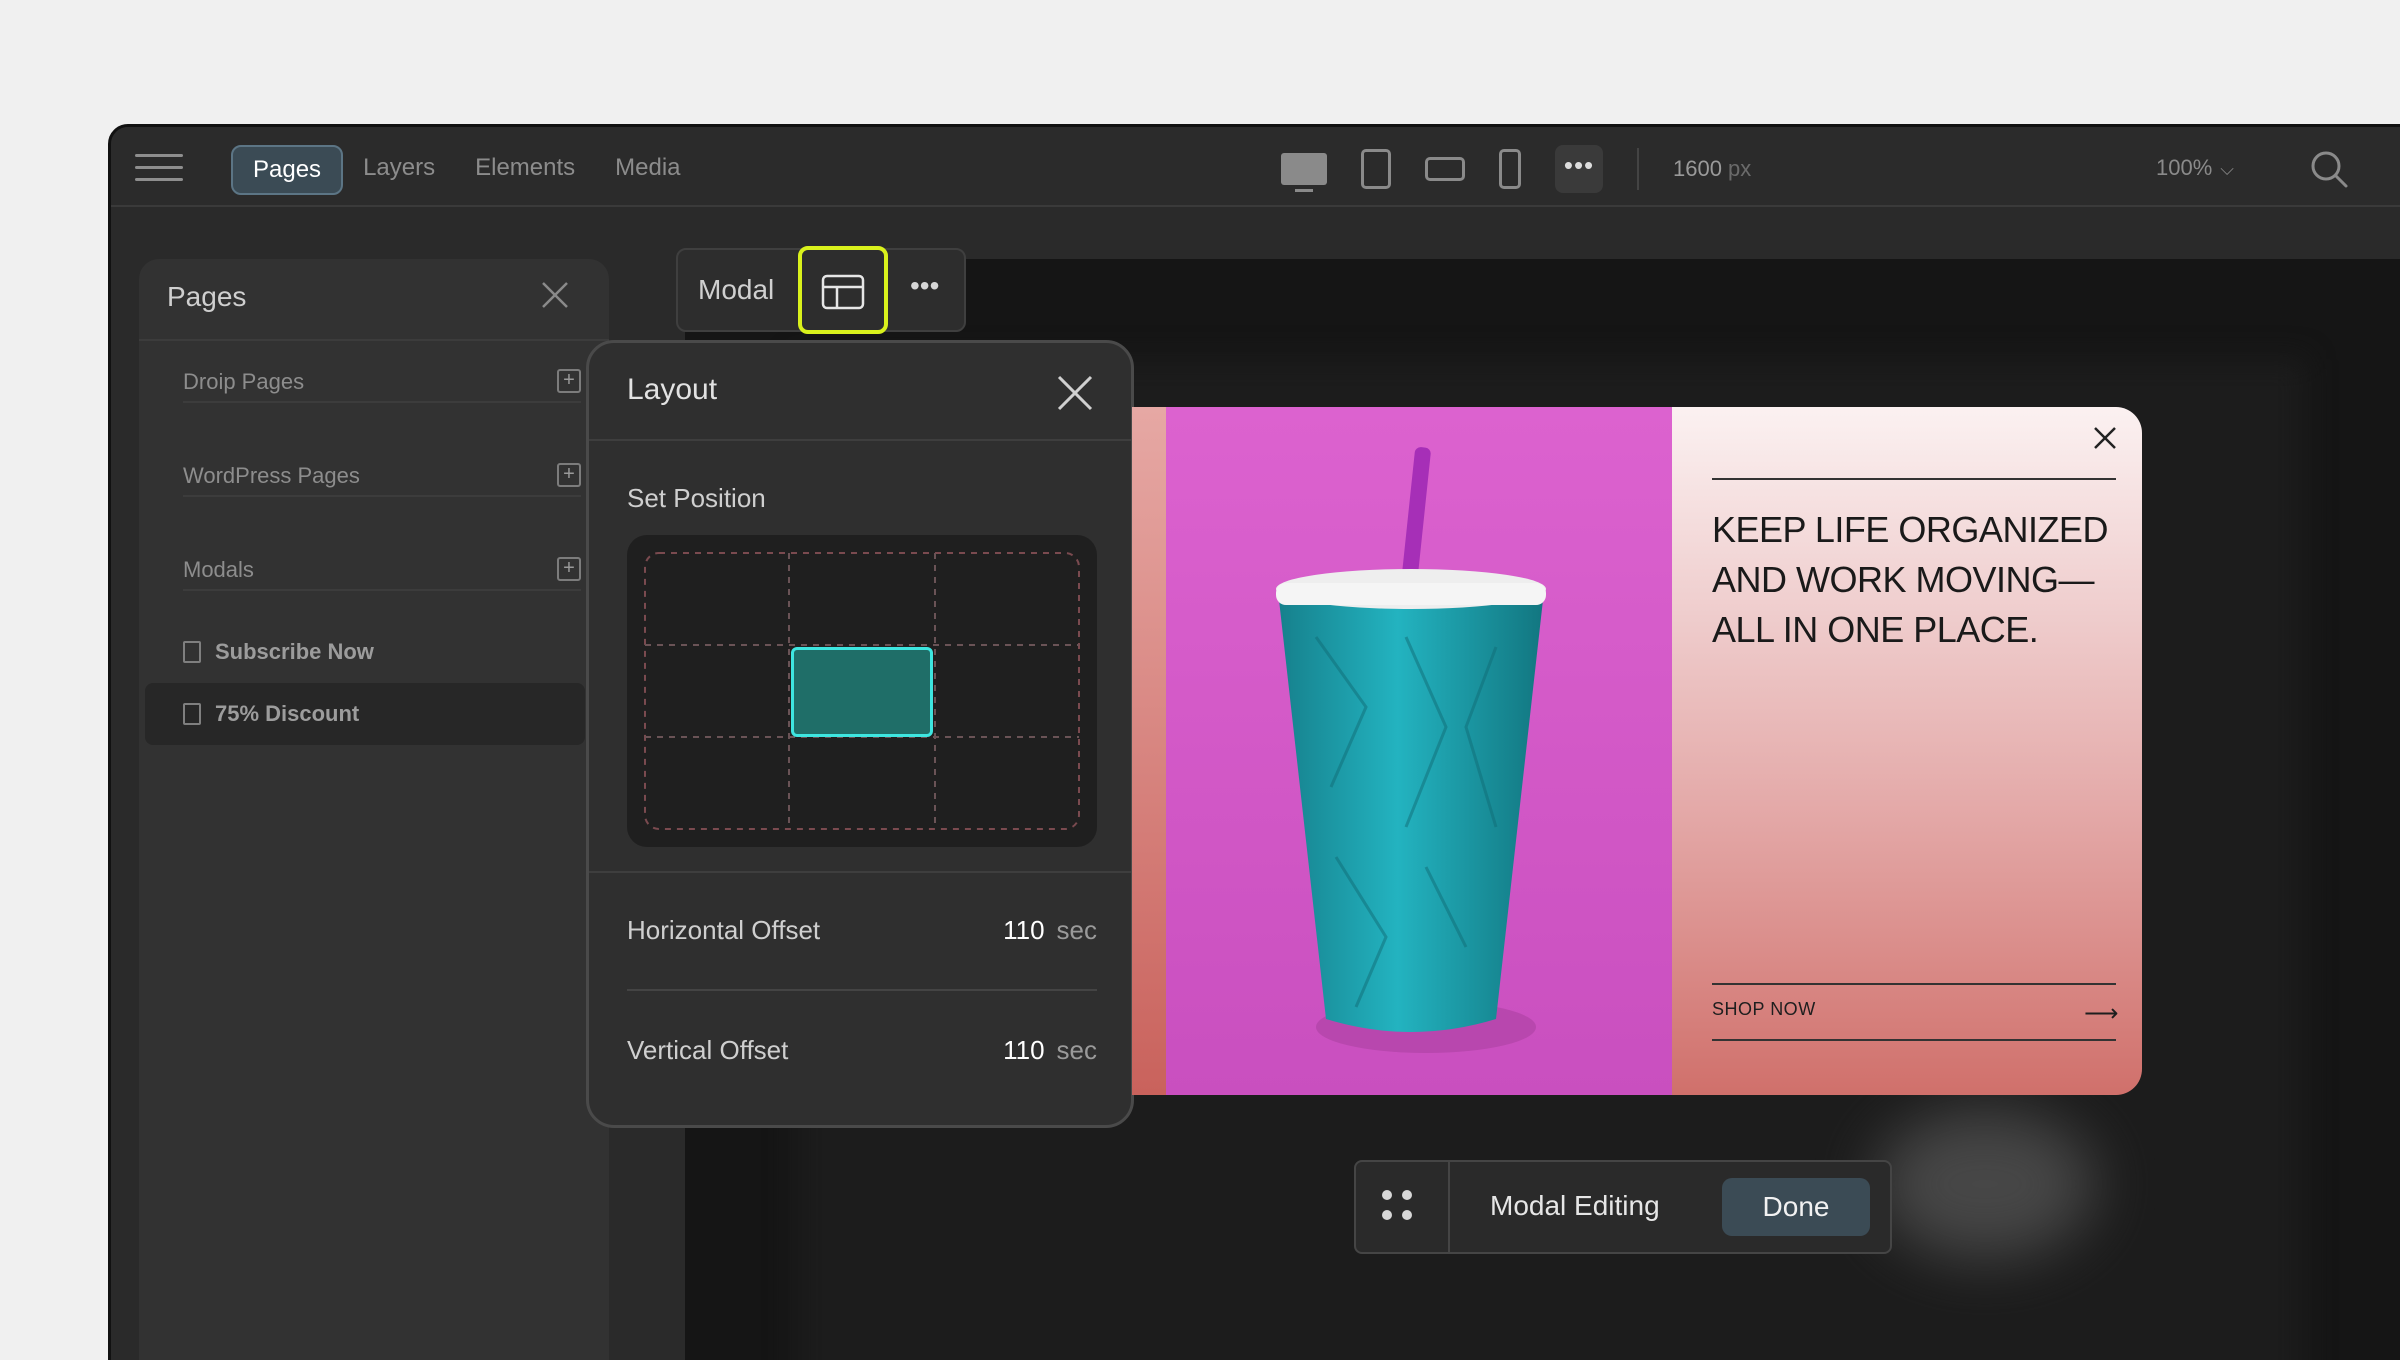 The width and height of the screenshot is (2400, 1360). I want to click on horizontal-offset-label: Horizontal Offset, so click(724, 930).